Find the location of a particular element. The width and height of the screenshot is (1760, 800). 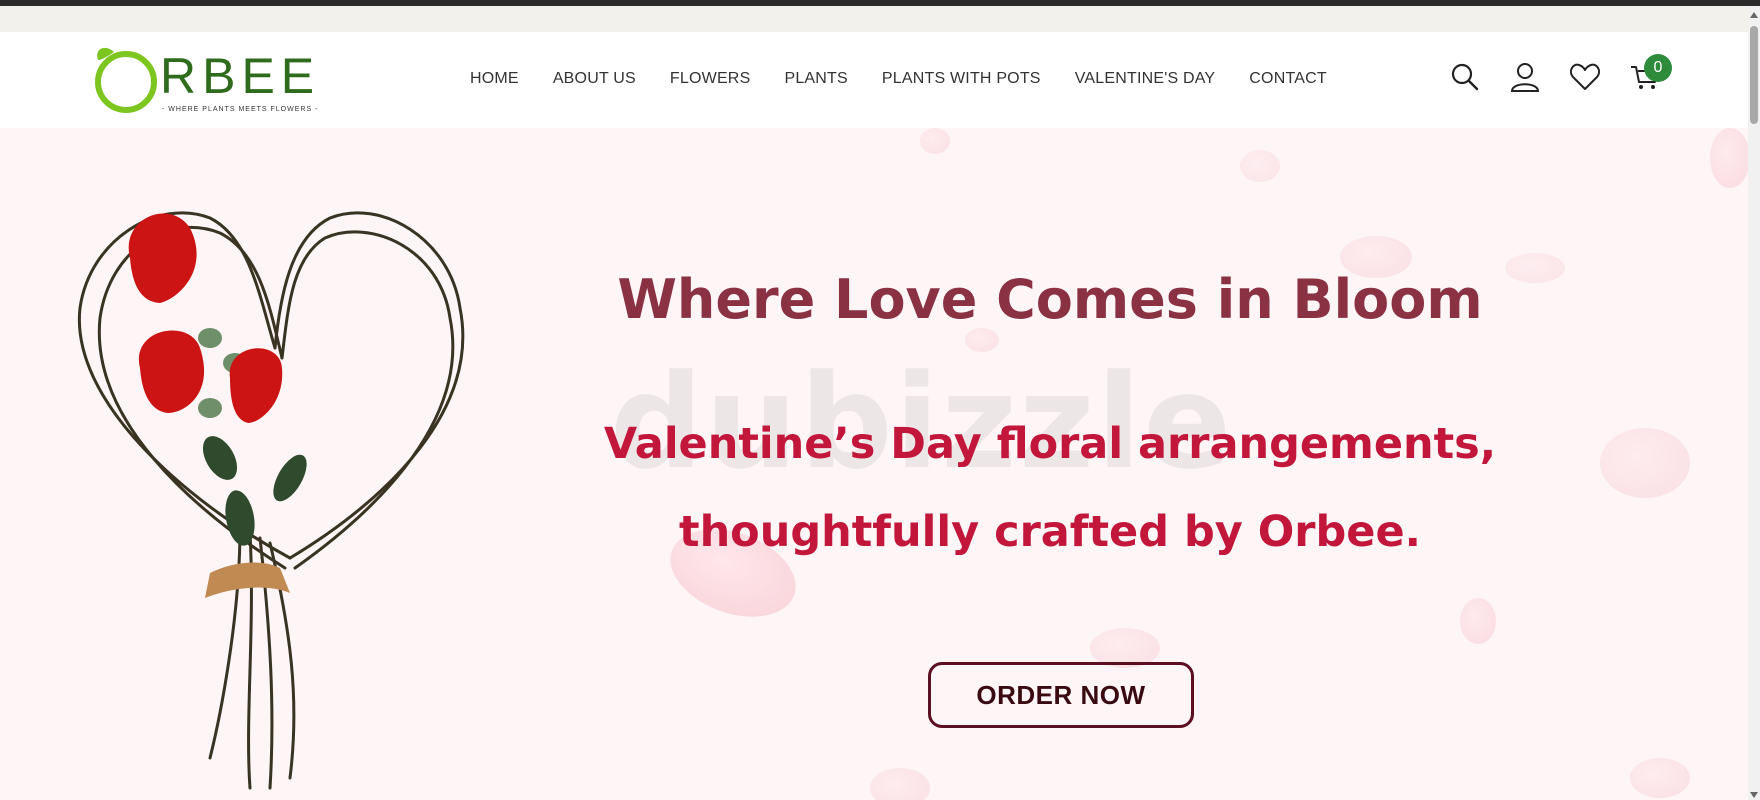

user-icon is located at coordinates (1525, 77).